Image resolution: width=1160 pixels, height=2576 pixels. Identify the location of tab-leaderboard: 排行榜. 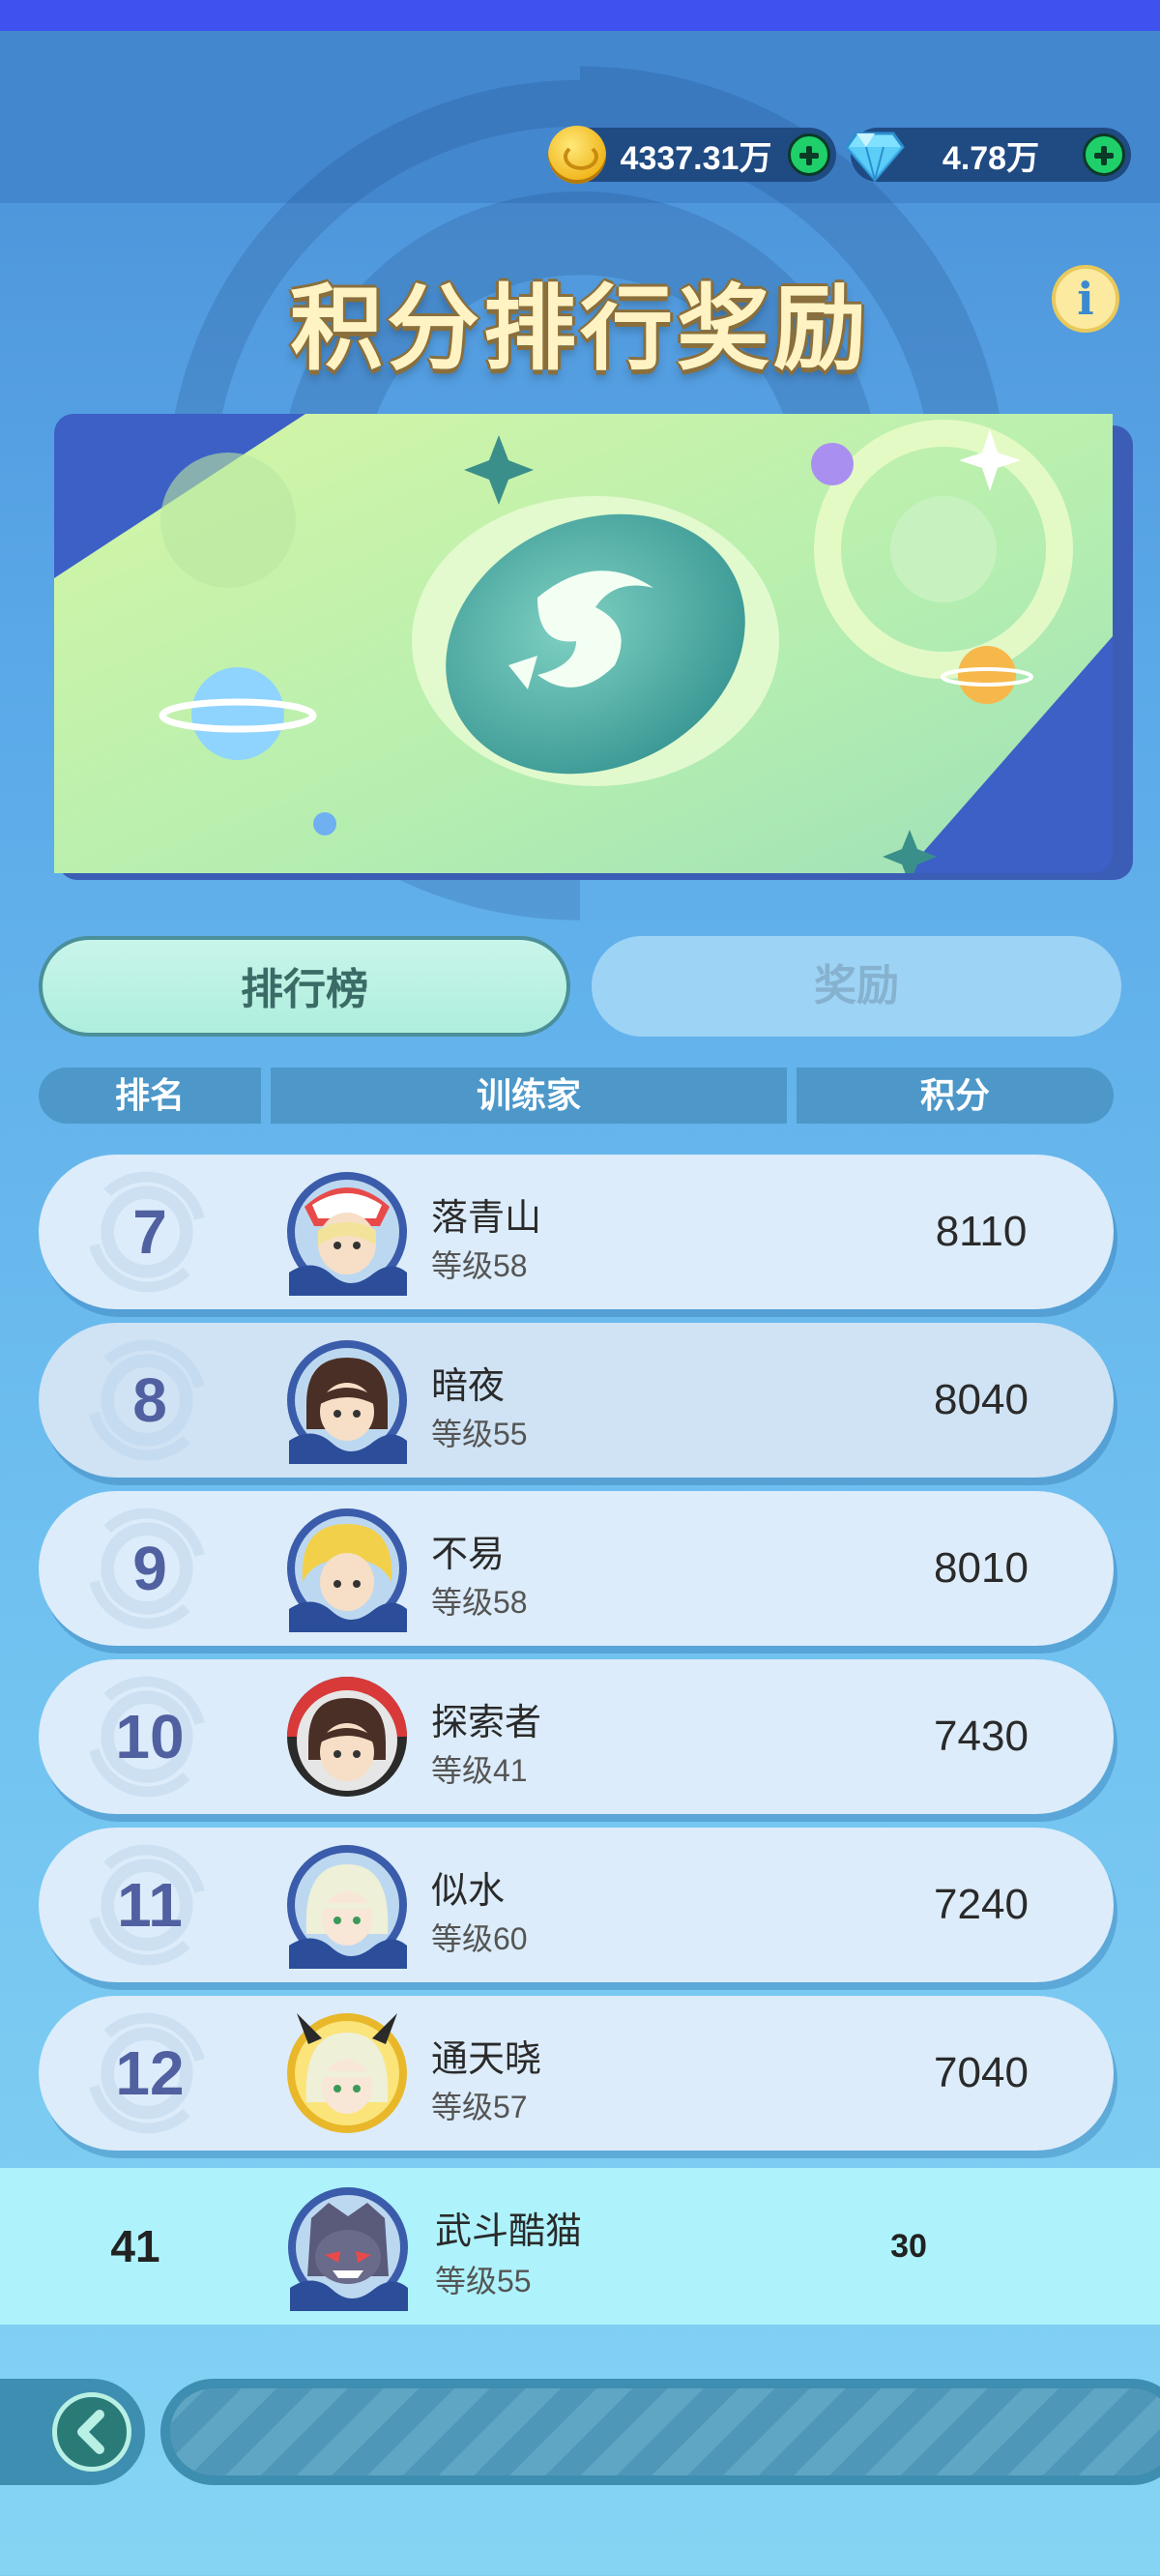
(304, 986).